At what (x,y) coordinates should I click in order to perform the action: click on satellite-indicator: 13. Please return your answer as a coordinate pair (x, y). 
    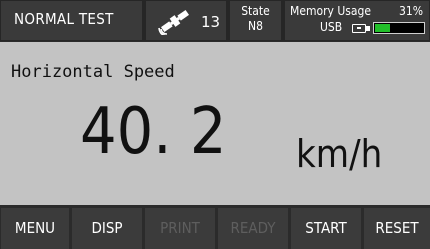
    Looking at the image, I should click on (186, 20).